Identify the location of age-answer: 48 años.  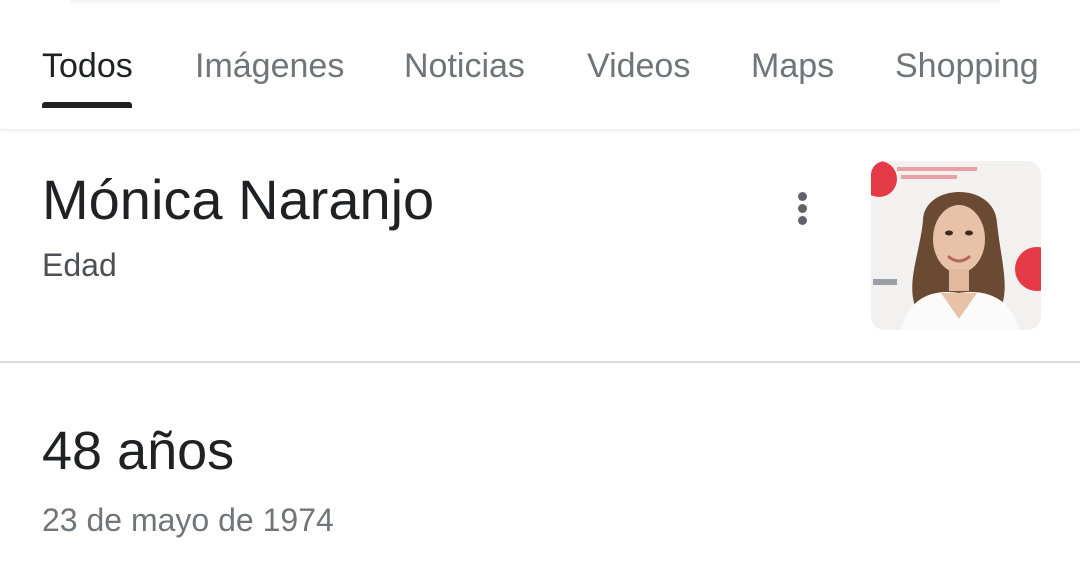
(138, 451).